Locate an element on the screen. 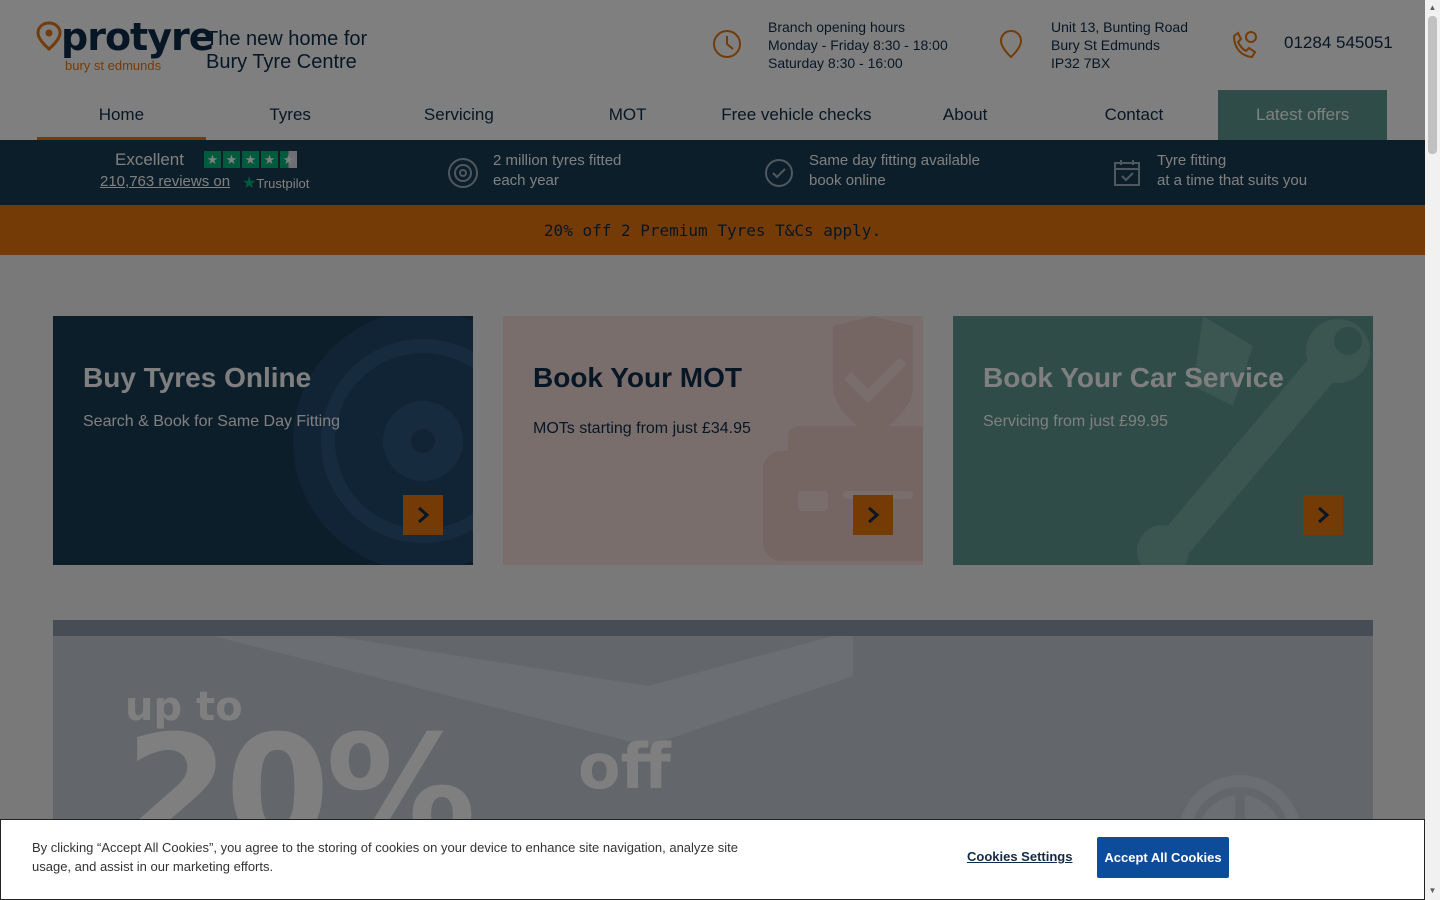 The height and width of the screenshot is (900, 1440). cookies-settings-button: Cookies Settings is located at coordinates (1019, 856).